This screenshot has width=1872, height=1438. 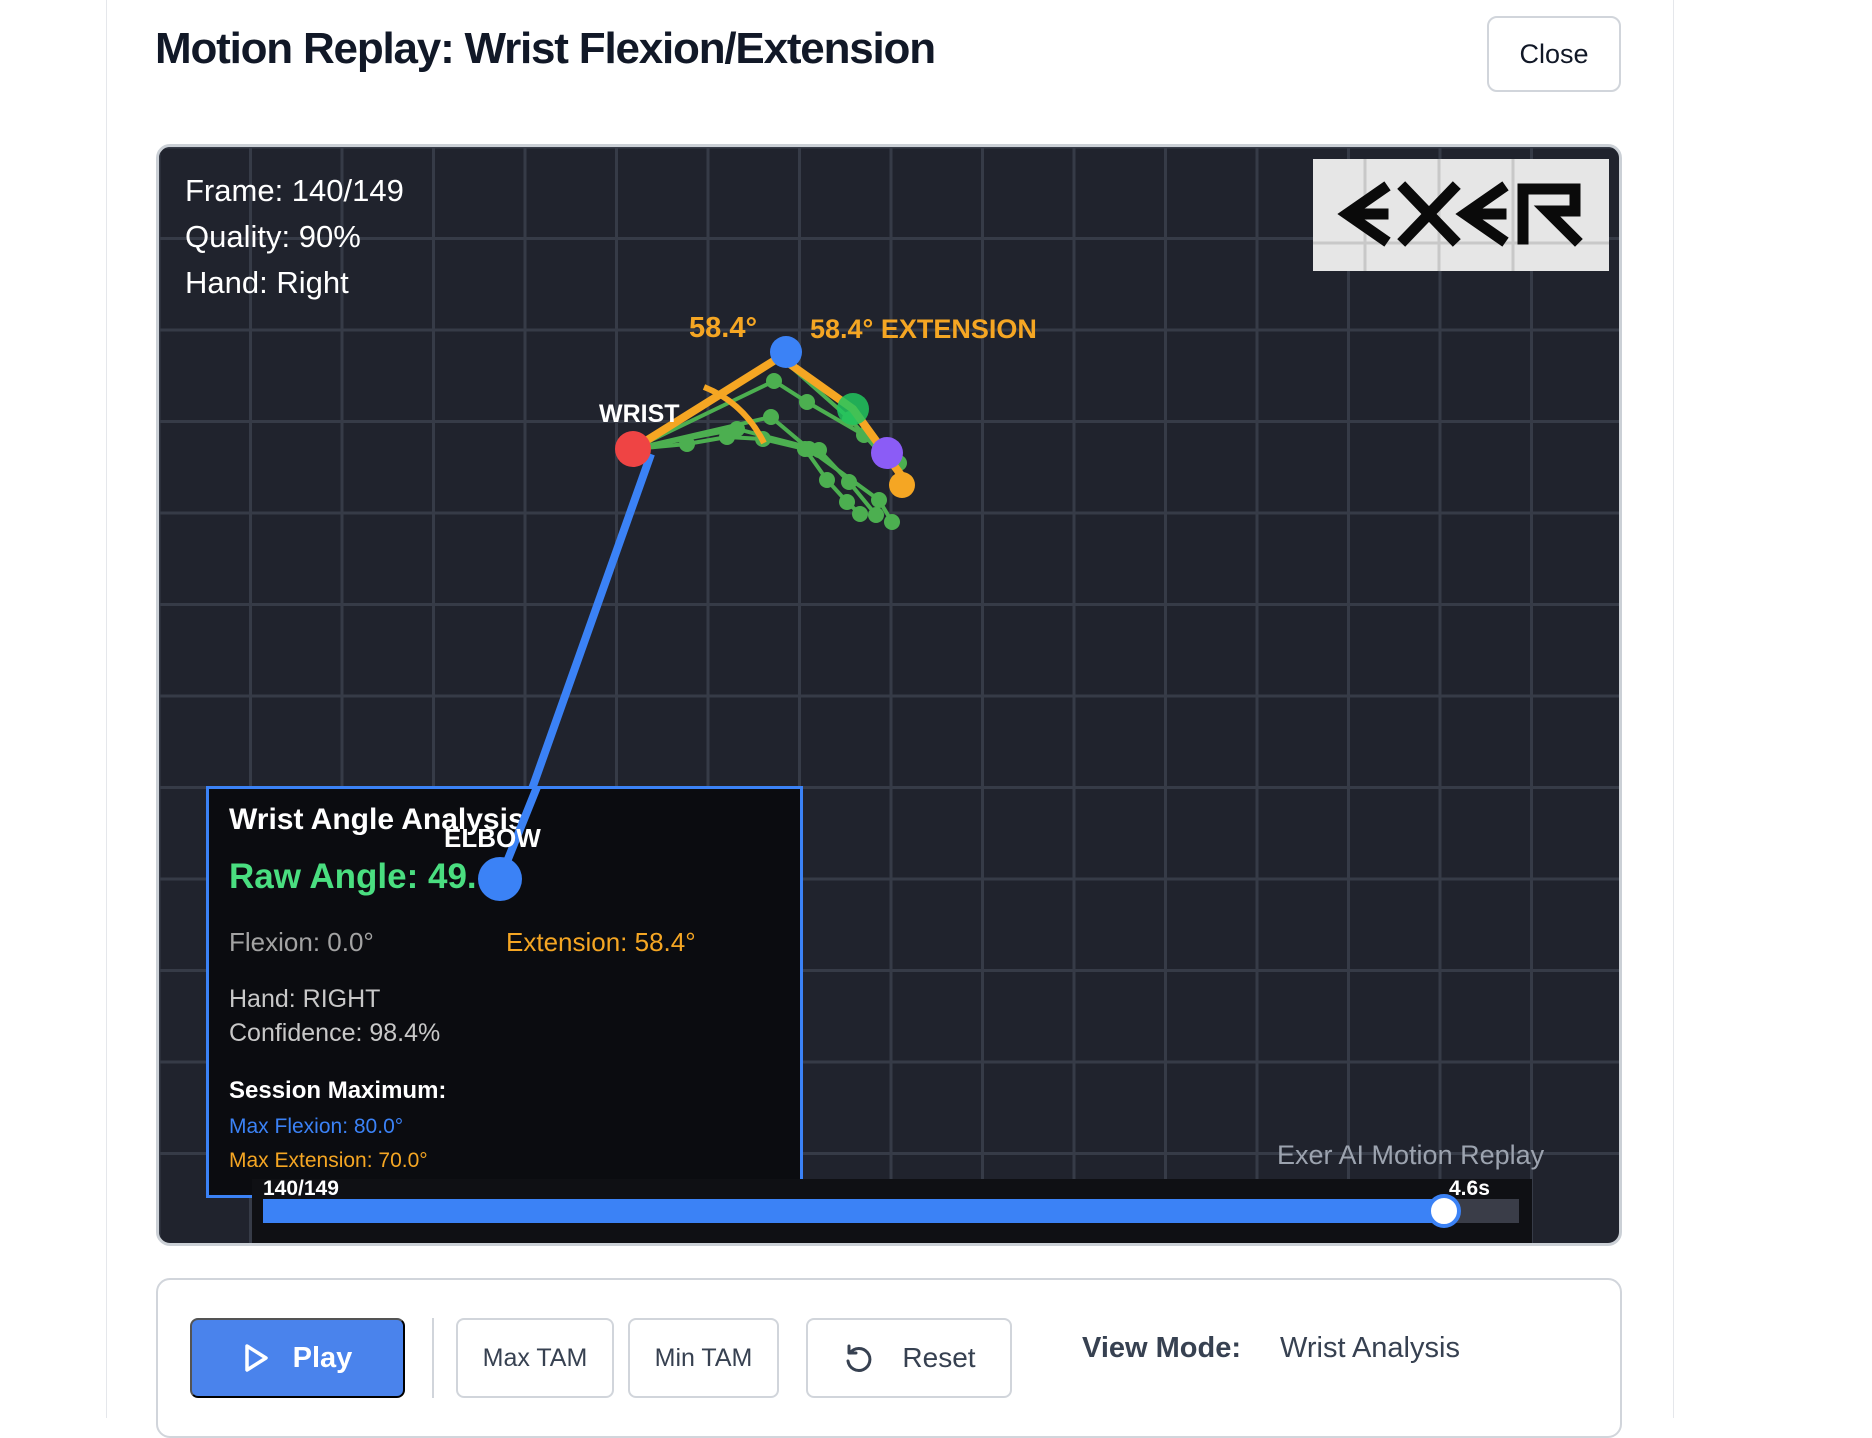 What do you see at coordinates (328, 1160) in the screenshot?
I see `max-extension-value: Max Extension: 70.0°` at bounding box center [328, 1160].